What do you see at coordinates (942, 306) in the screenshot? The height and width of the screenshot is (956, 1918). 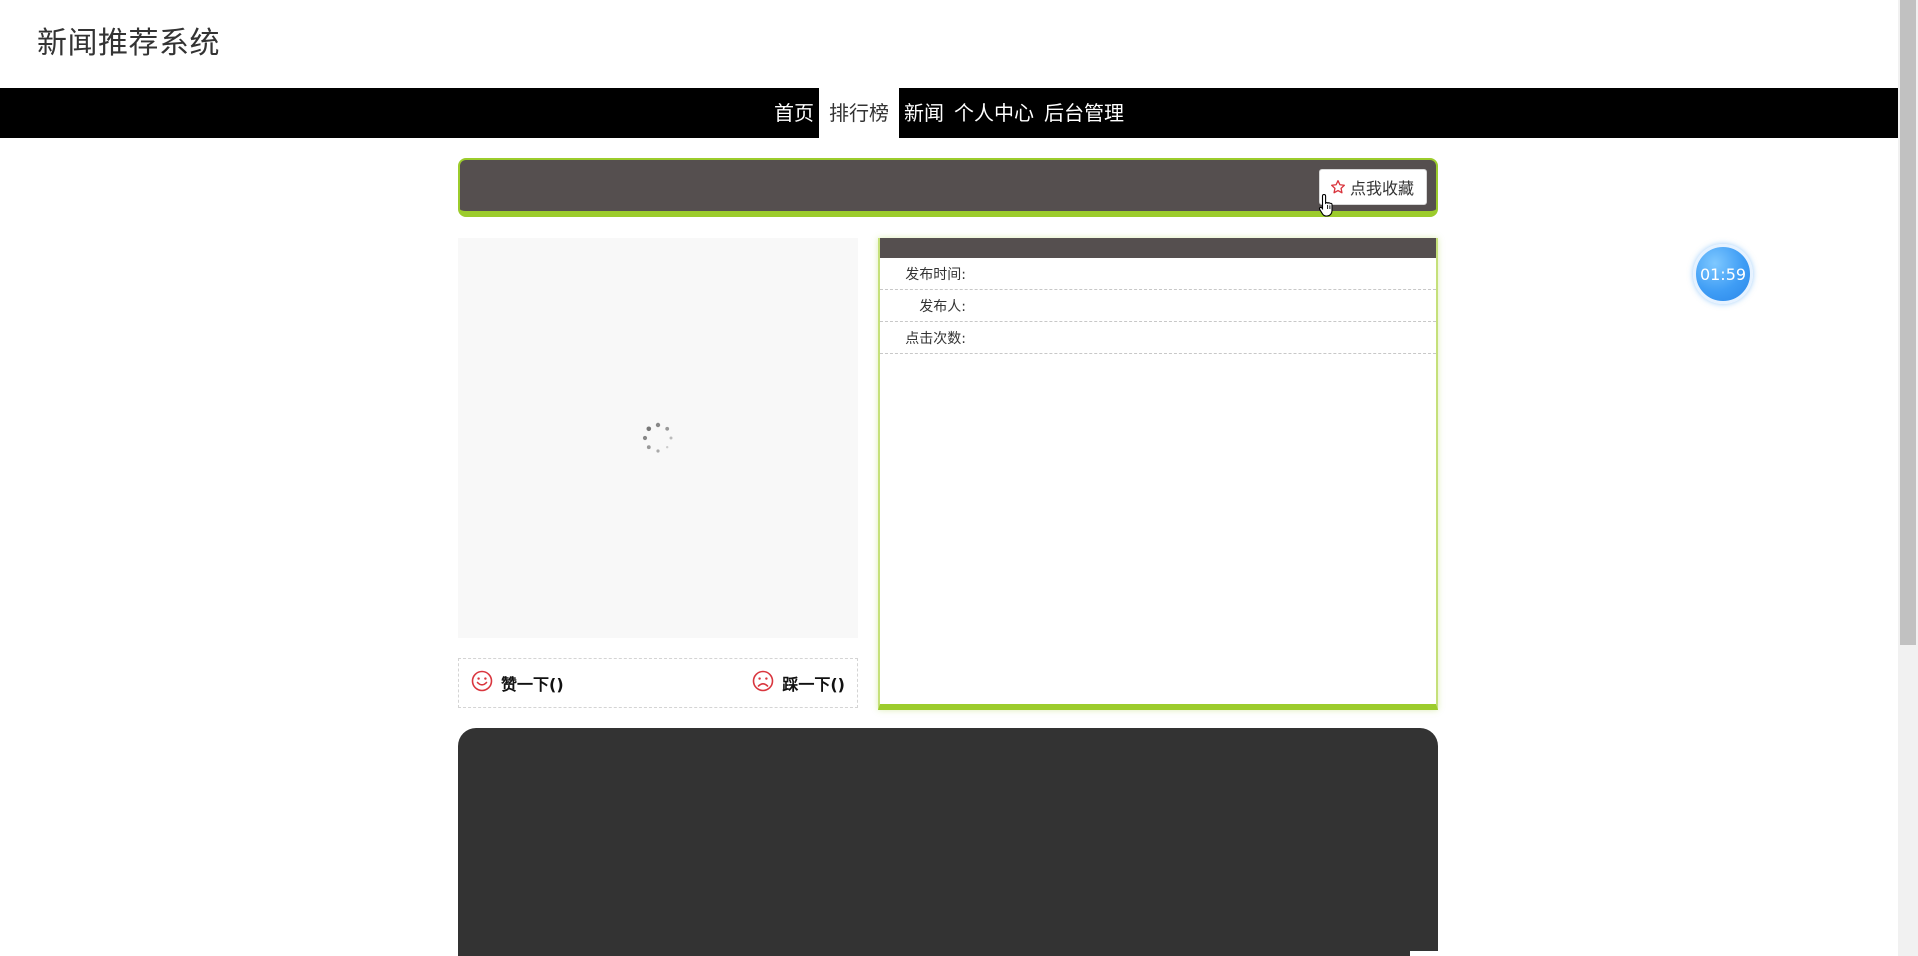 I see `publisher-label: 发布人:` at bounding box center [942, 306].